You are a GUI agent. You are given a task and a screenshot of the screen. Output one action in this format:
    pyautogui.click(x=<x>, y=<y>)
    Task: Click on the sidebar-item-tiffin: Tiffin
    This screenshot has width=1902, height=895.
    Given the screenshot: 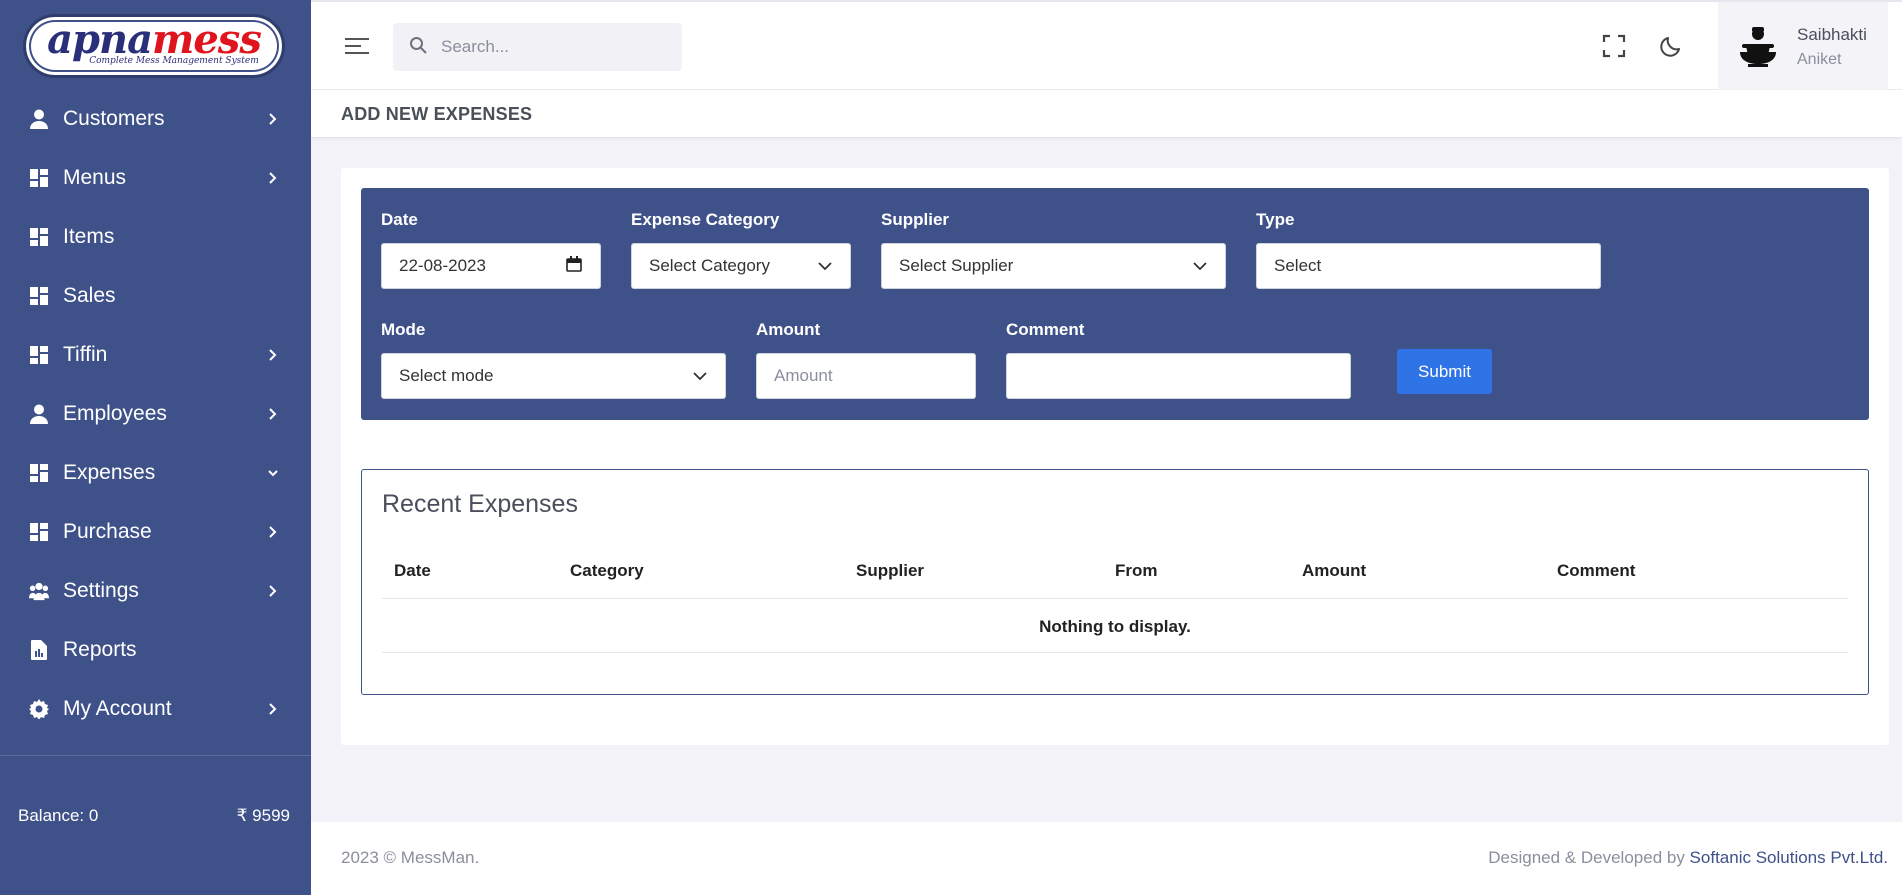 What is the action you would take?
    pyautogui.click(x=155, y=354)
    